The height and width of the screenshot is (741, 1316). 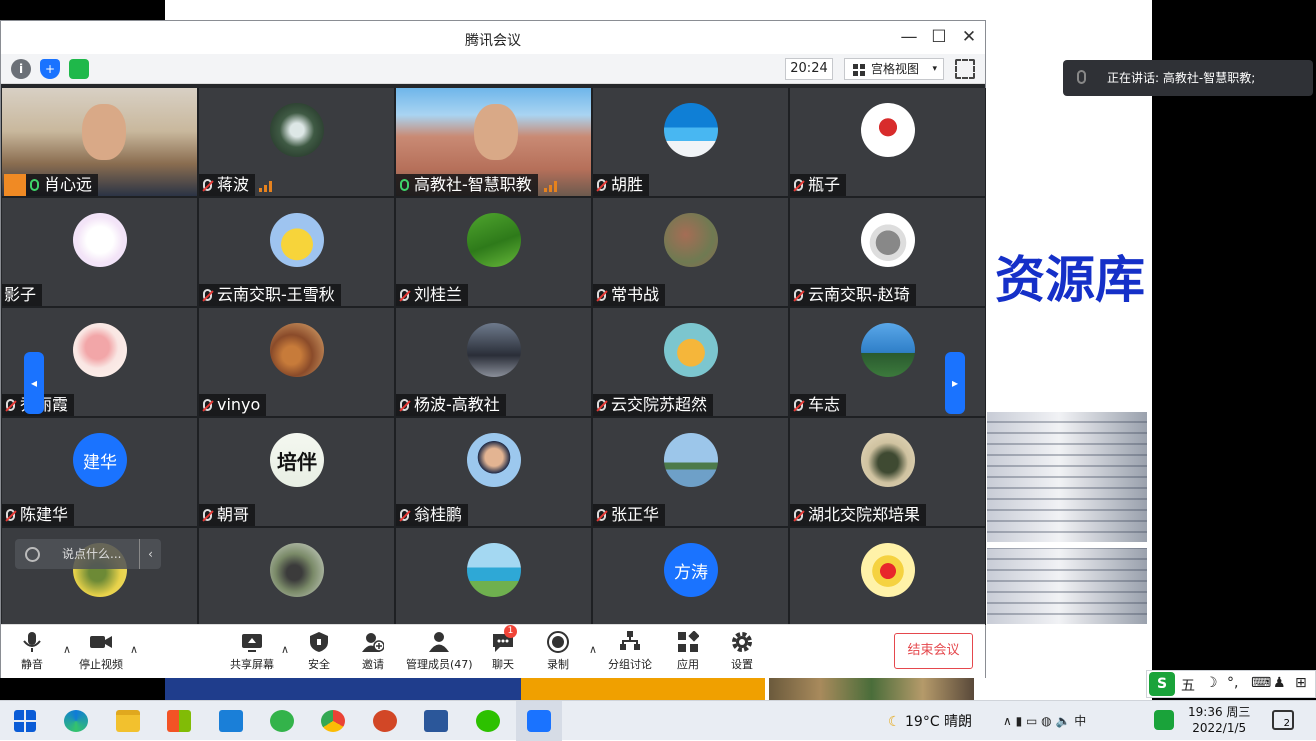 What do you see at coordinates (99, 142) in the screenshot?
I see `participant-tile: 肖心远` at bounding box center [99, 142].